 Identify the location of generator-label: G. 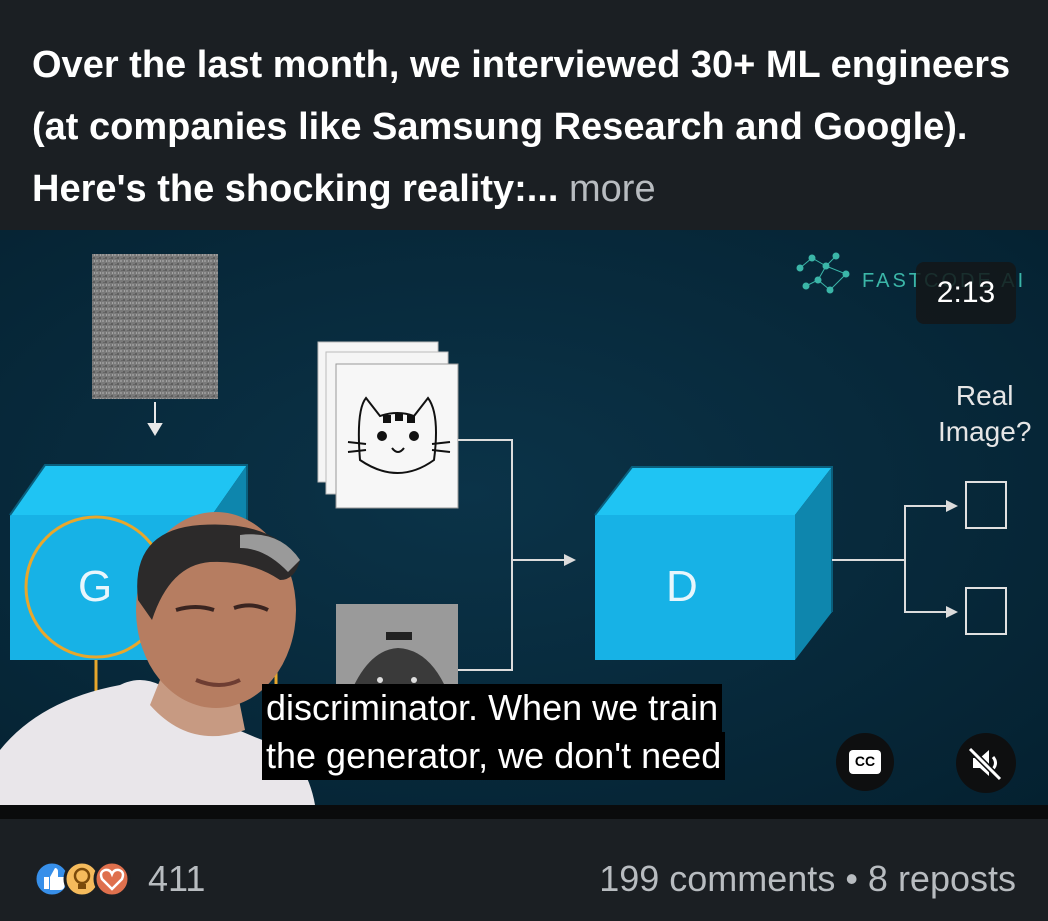
(95, 586).